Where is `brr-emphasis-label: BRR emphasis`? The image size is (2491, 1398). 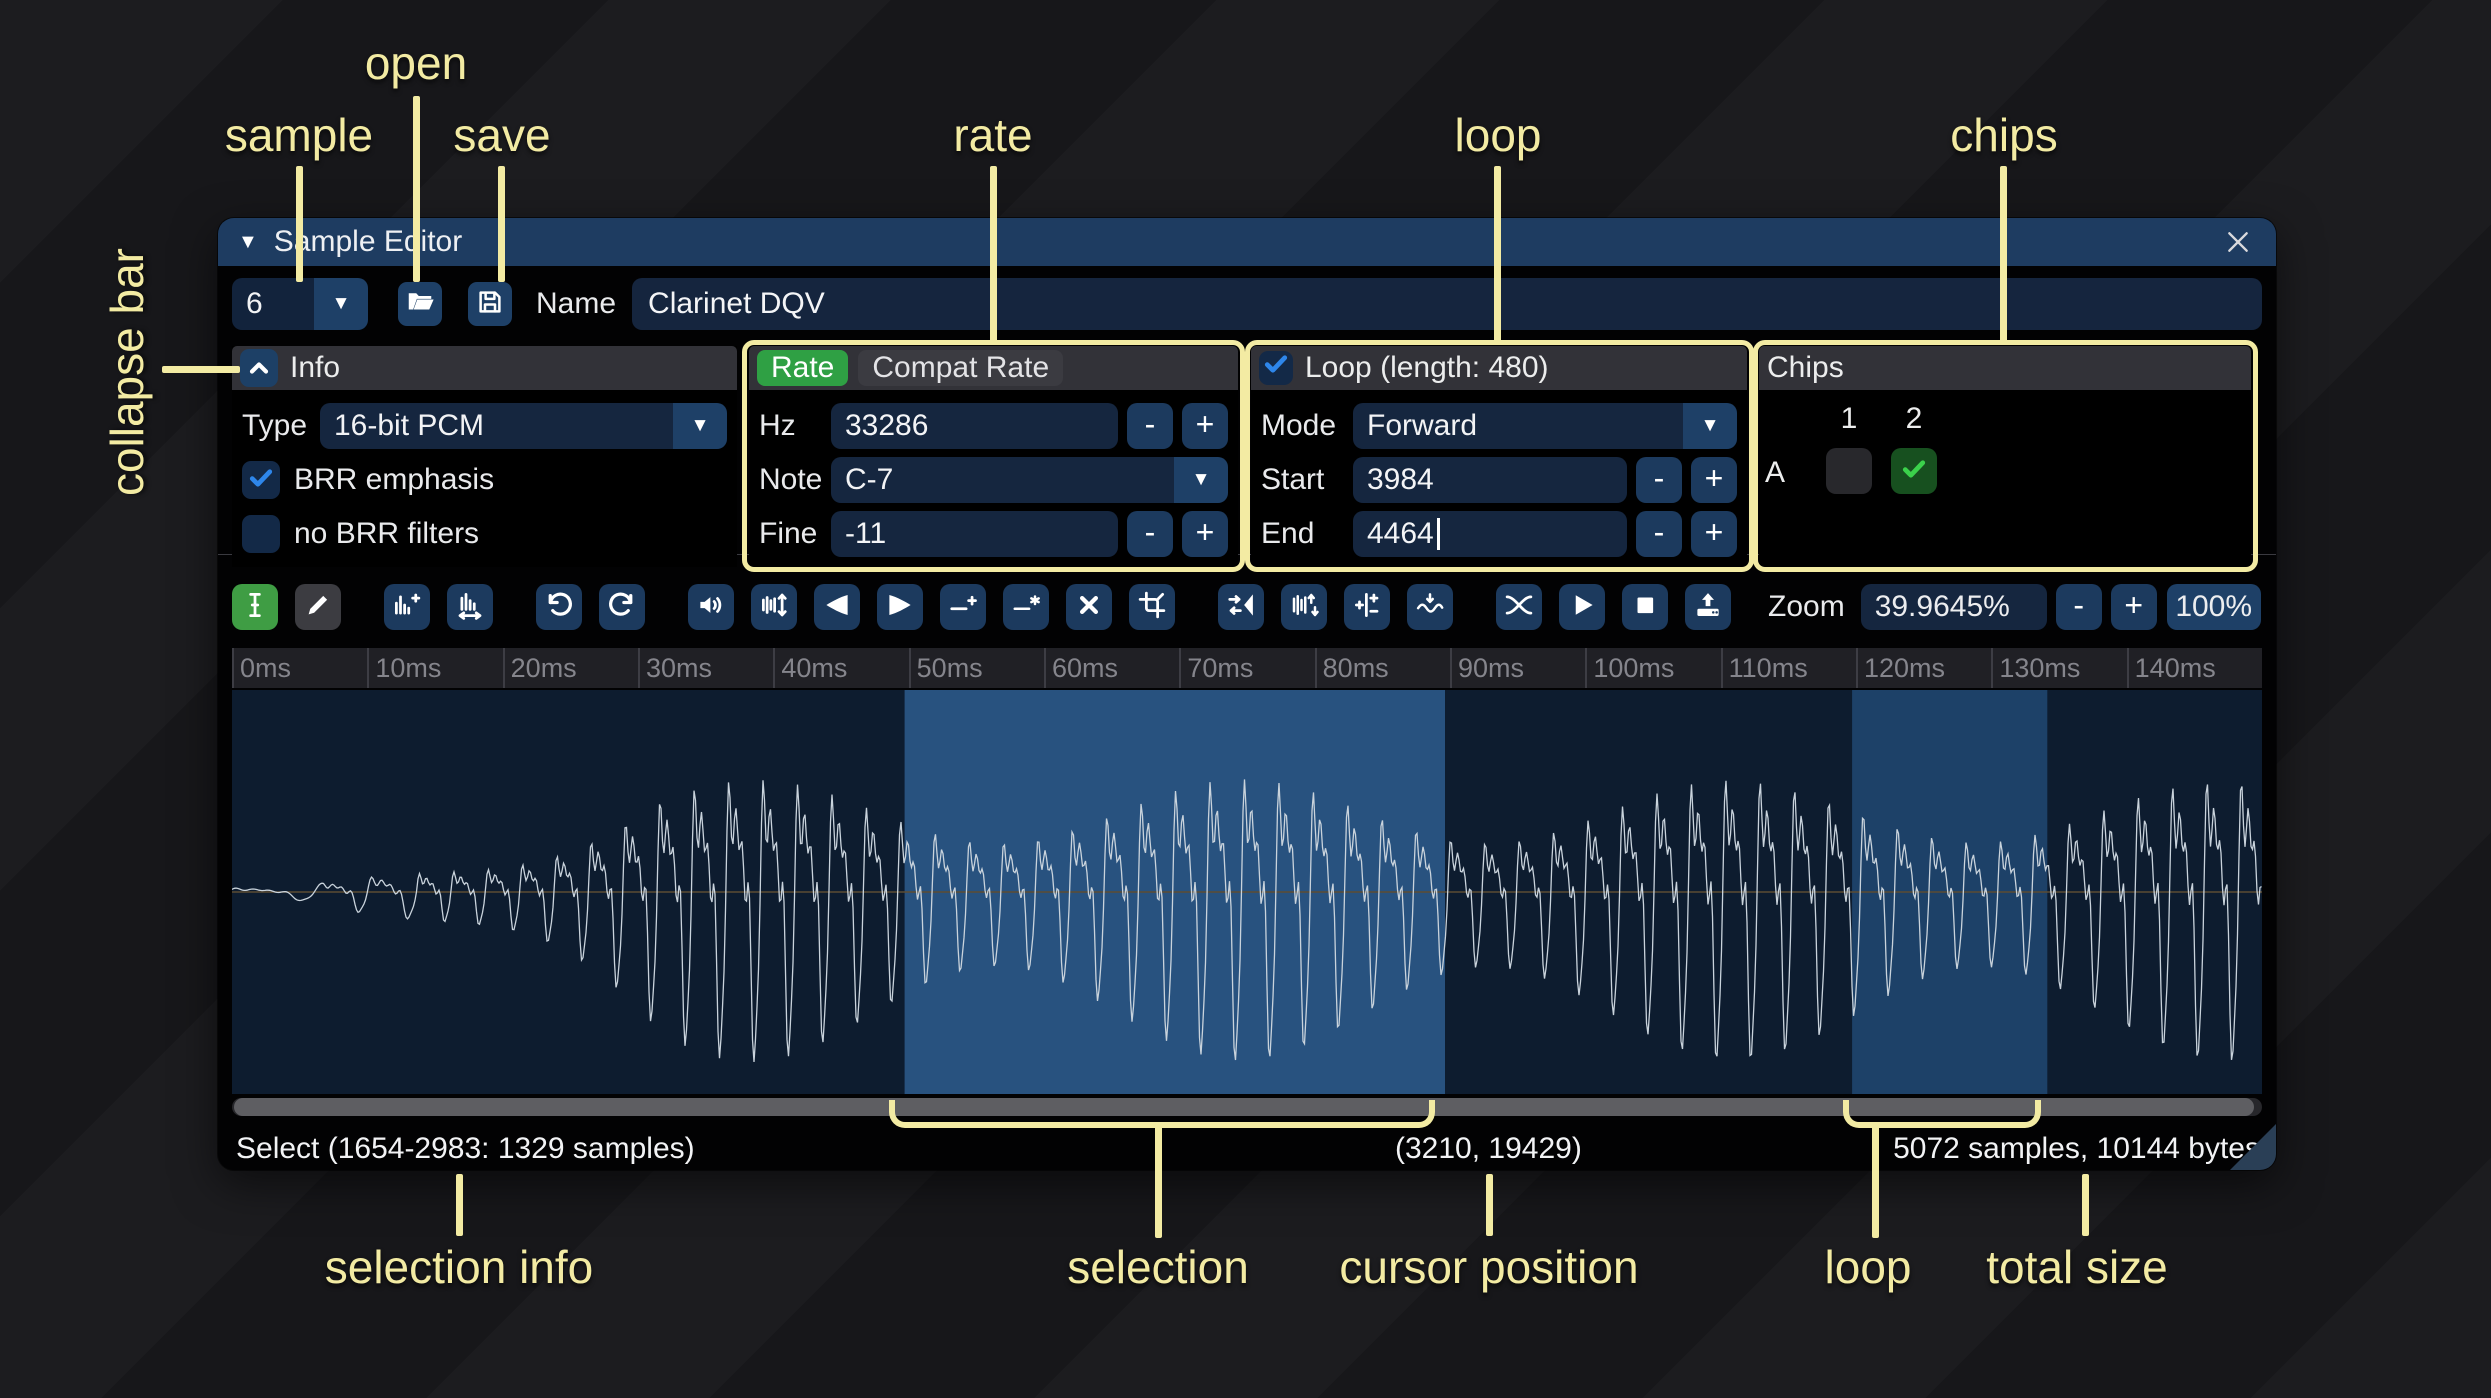 brr-emphasis-label: BRR emphasis is located at coordinates (394, 479).